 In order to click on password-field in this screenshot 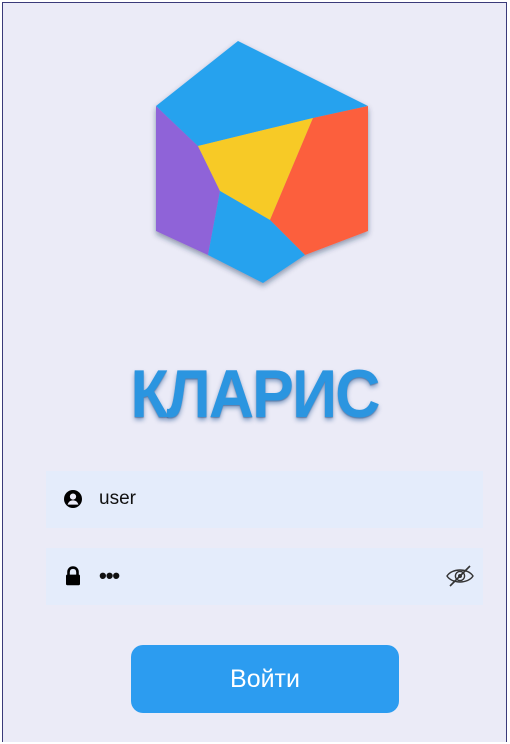, I will do `click(264, 576)`.